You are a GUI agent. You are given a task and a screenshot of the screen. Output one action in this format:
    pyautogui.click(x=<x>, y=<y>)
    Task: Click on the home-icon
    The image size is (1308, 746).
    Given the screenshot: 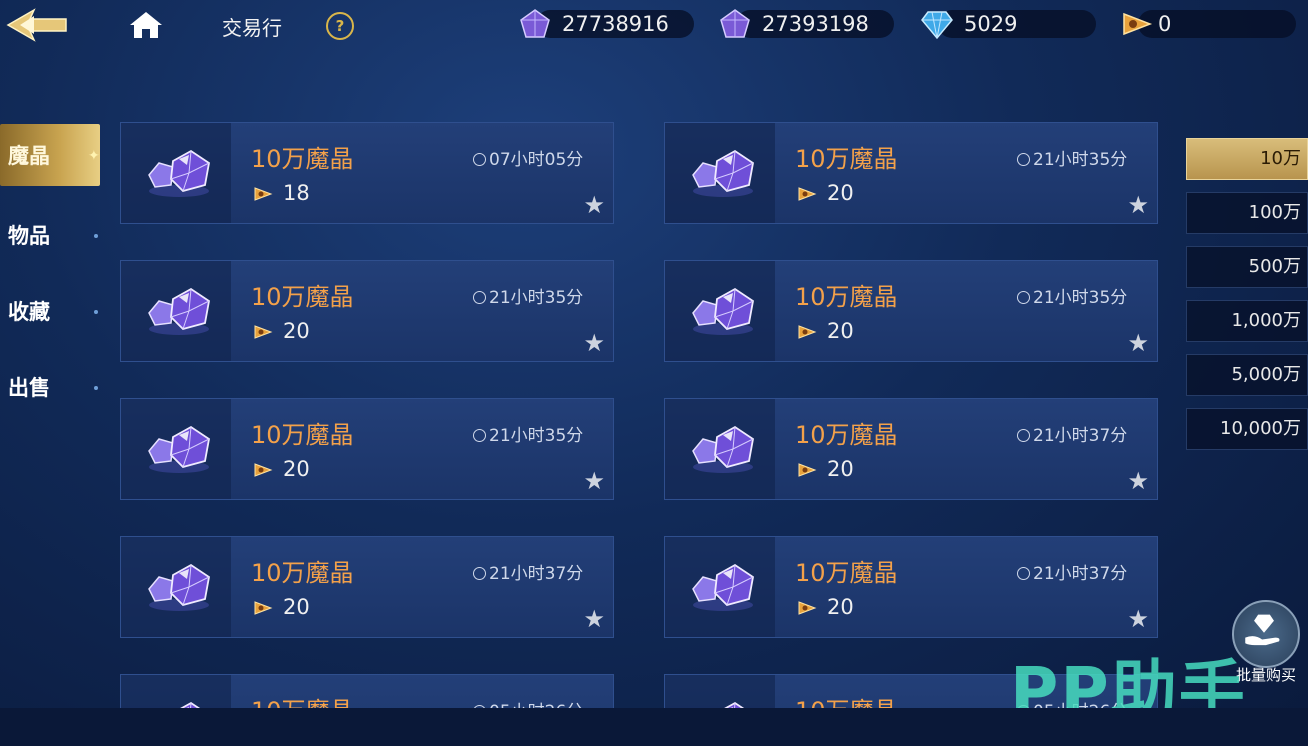 What is the action you would take?
    pyautogui.click(x=146, y=25)
    